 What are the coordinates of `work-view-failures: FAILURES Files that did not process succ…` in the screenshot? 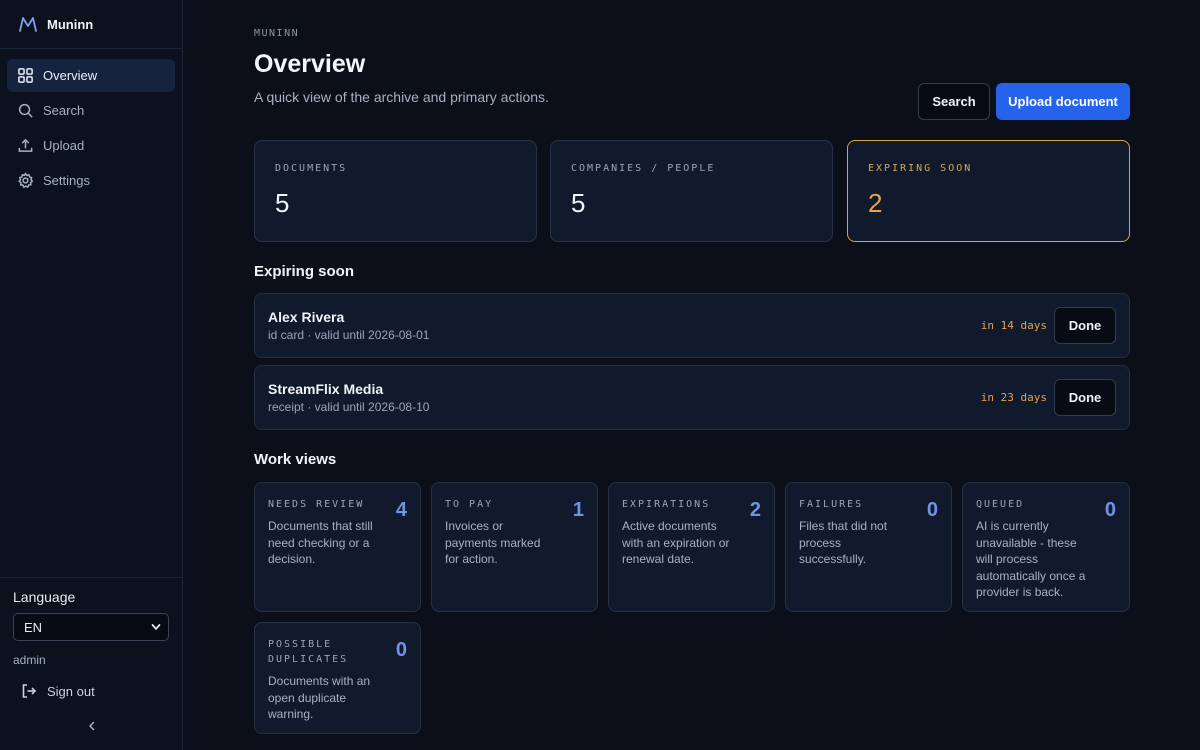 It's located at (868, 547).